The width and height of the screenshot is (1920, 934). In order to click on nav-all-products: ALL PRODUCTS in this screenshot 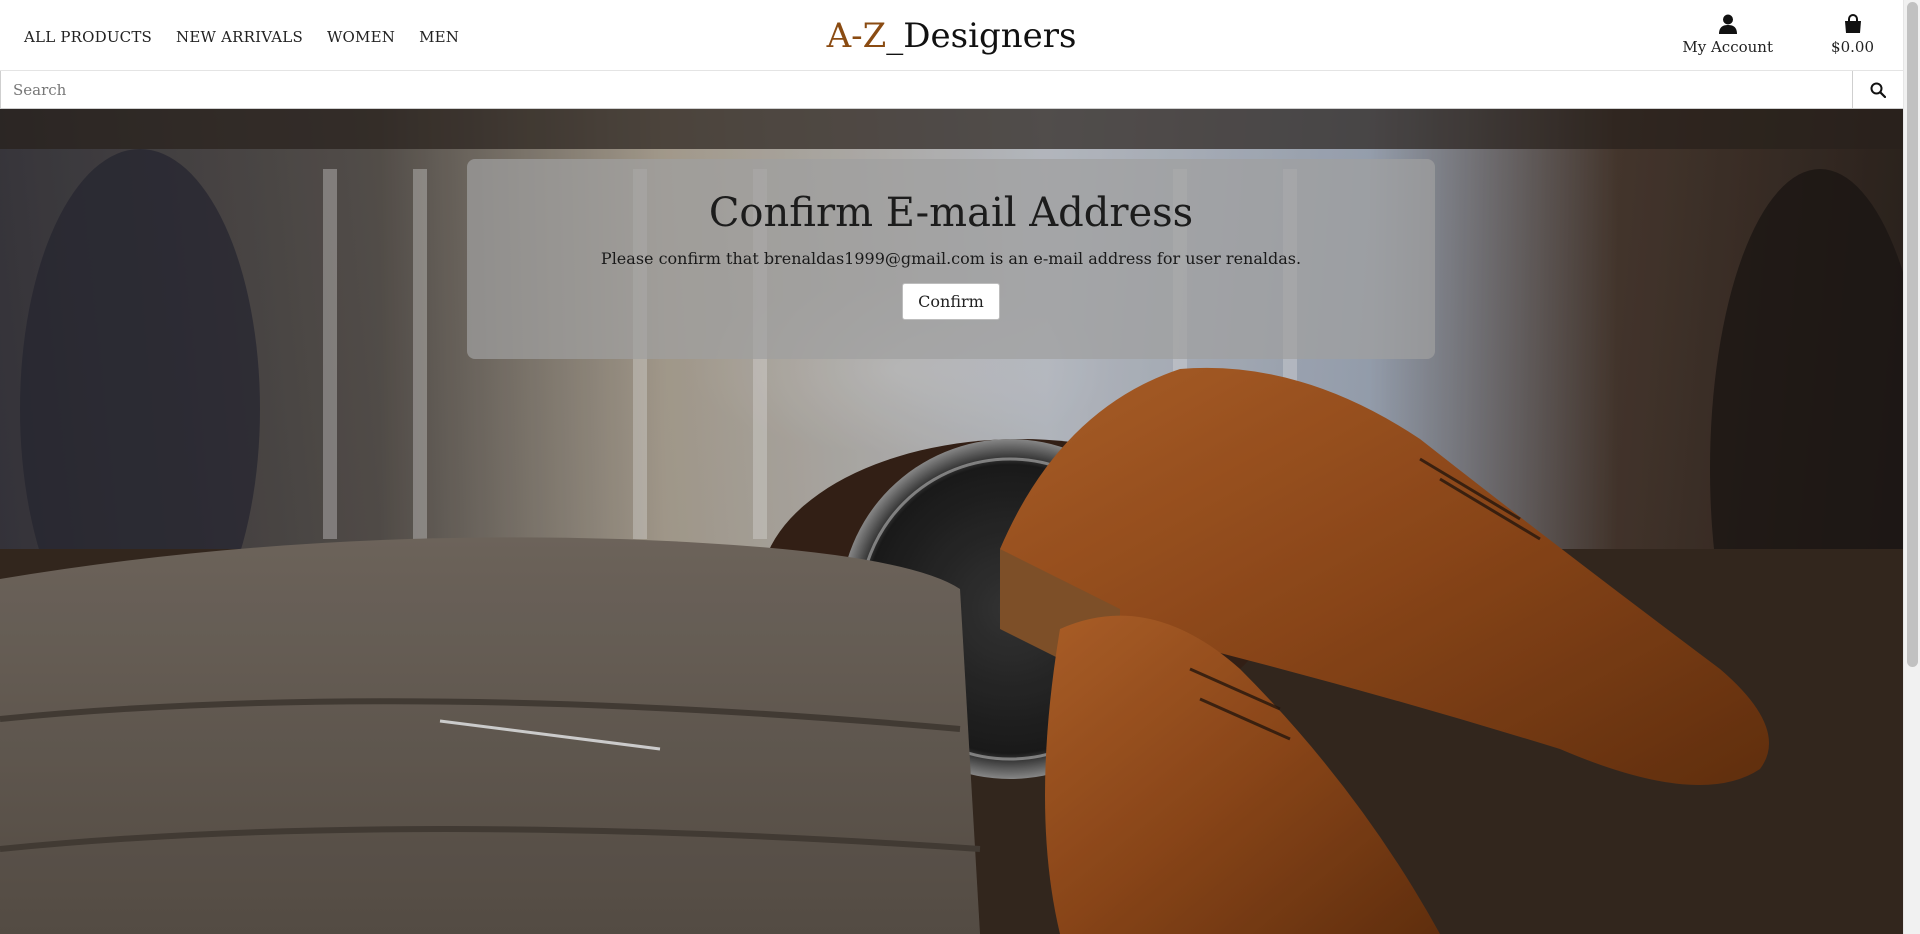, I will do `click(88, 37)`.